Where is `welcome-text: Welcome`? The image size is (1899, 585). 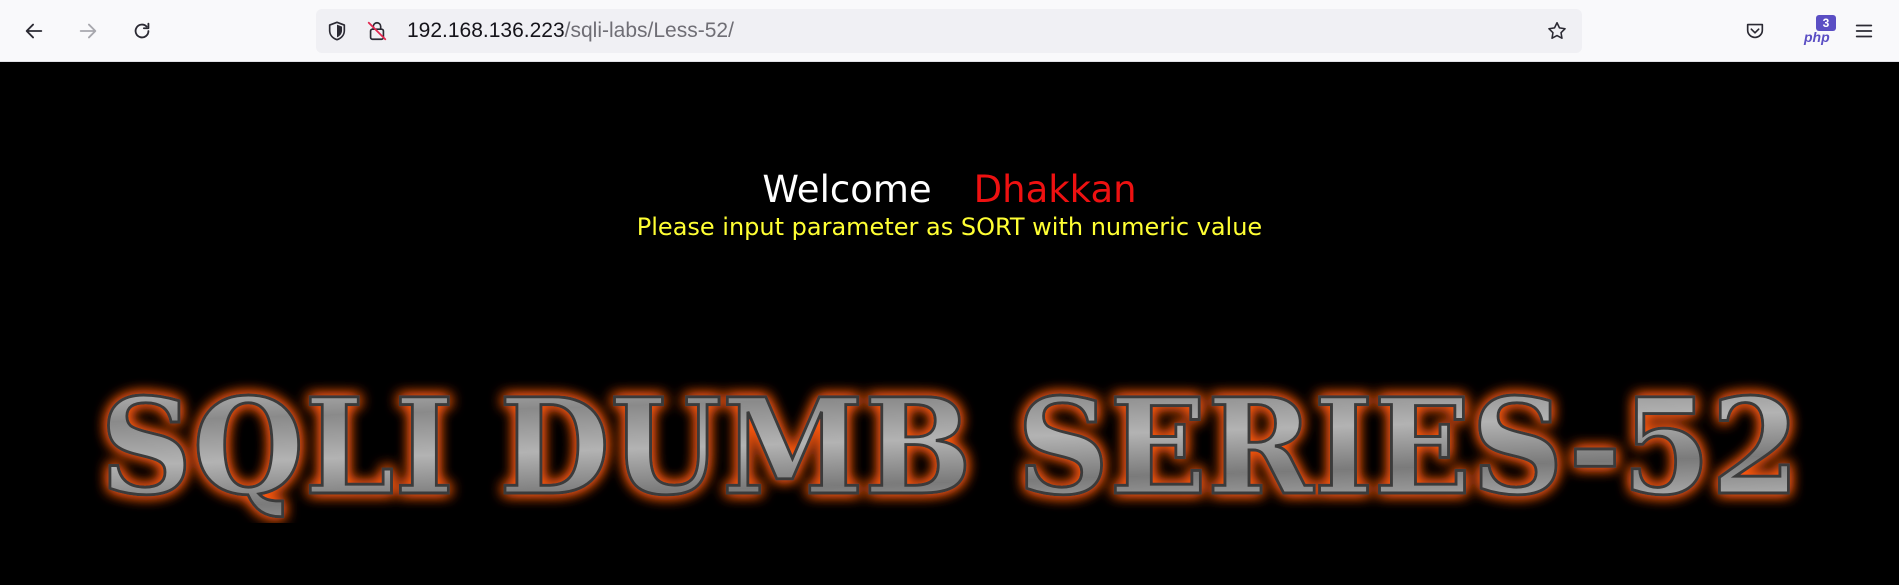
welcome-text: Welcome is located at coordinates (847, 189).